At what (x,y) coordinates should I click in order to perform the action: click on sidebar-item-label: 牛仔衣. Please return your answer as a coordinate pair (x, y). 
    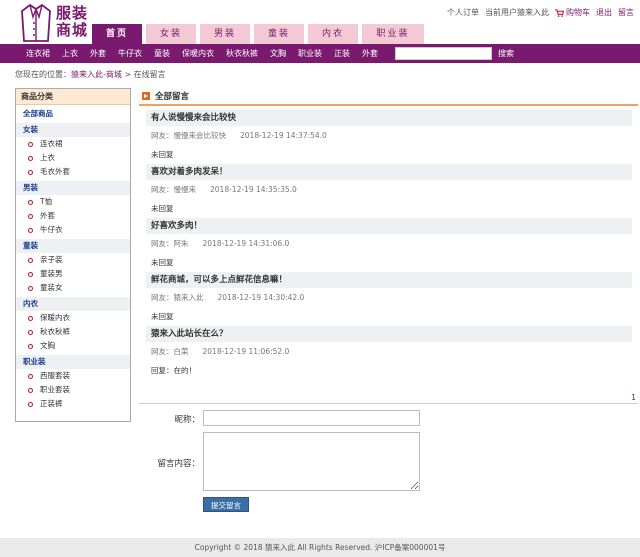
    Looking at the image, I should click on (51, 229).